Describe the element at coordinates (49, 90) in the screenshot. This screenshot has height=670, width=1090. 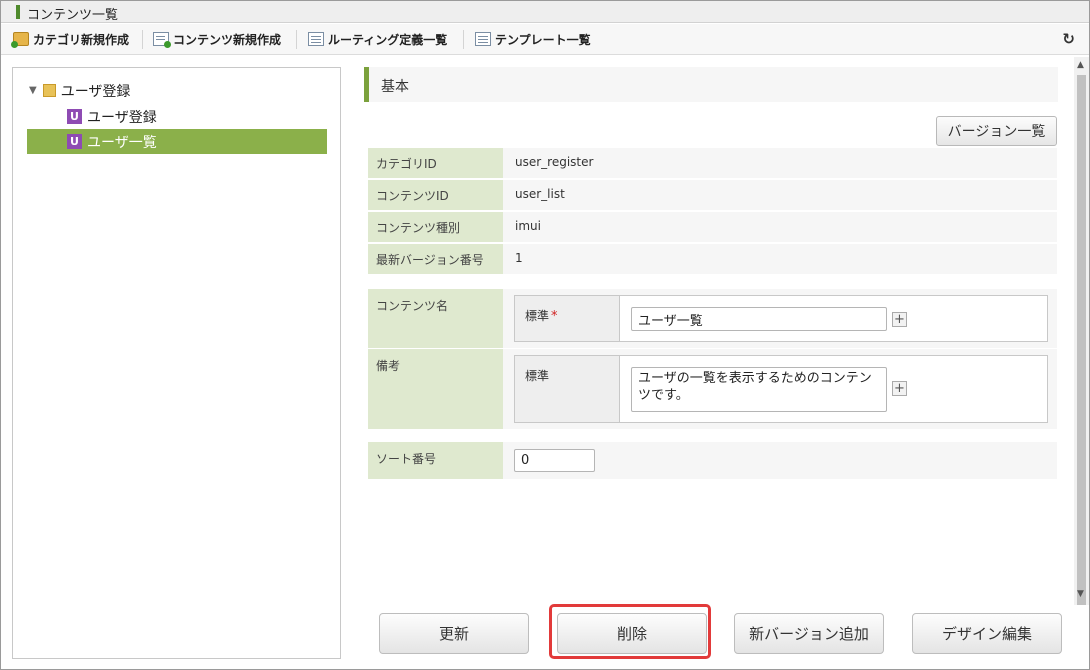
I see `folder-icon` at that location.